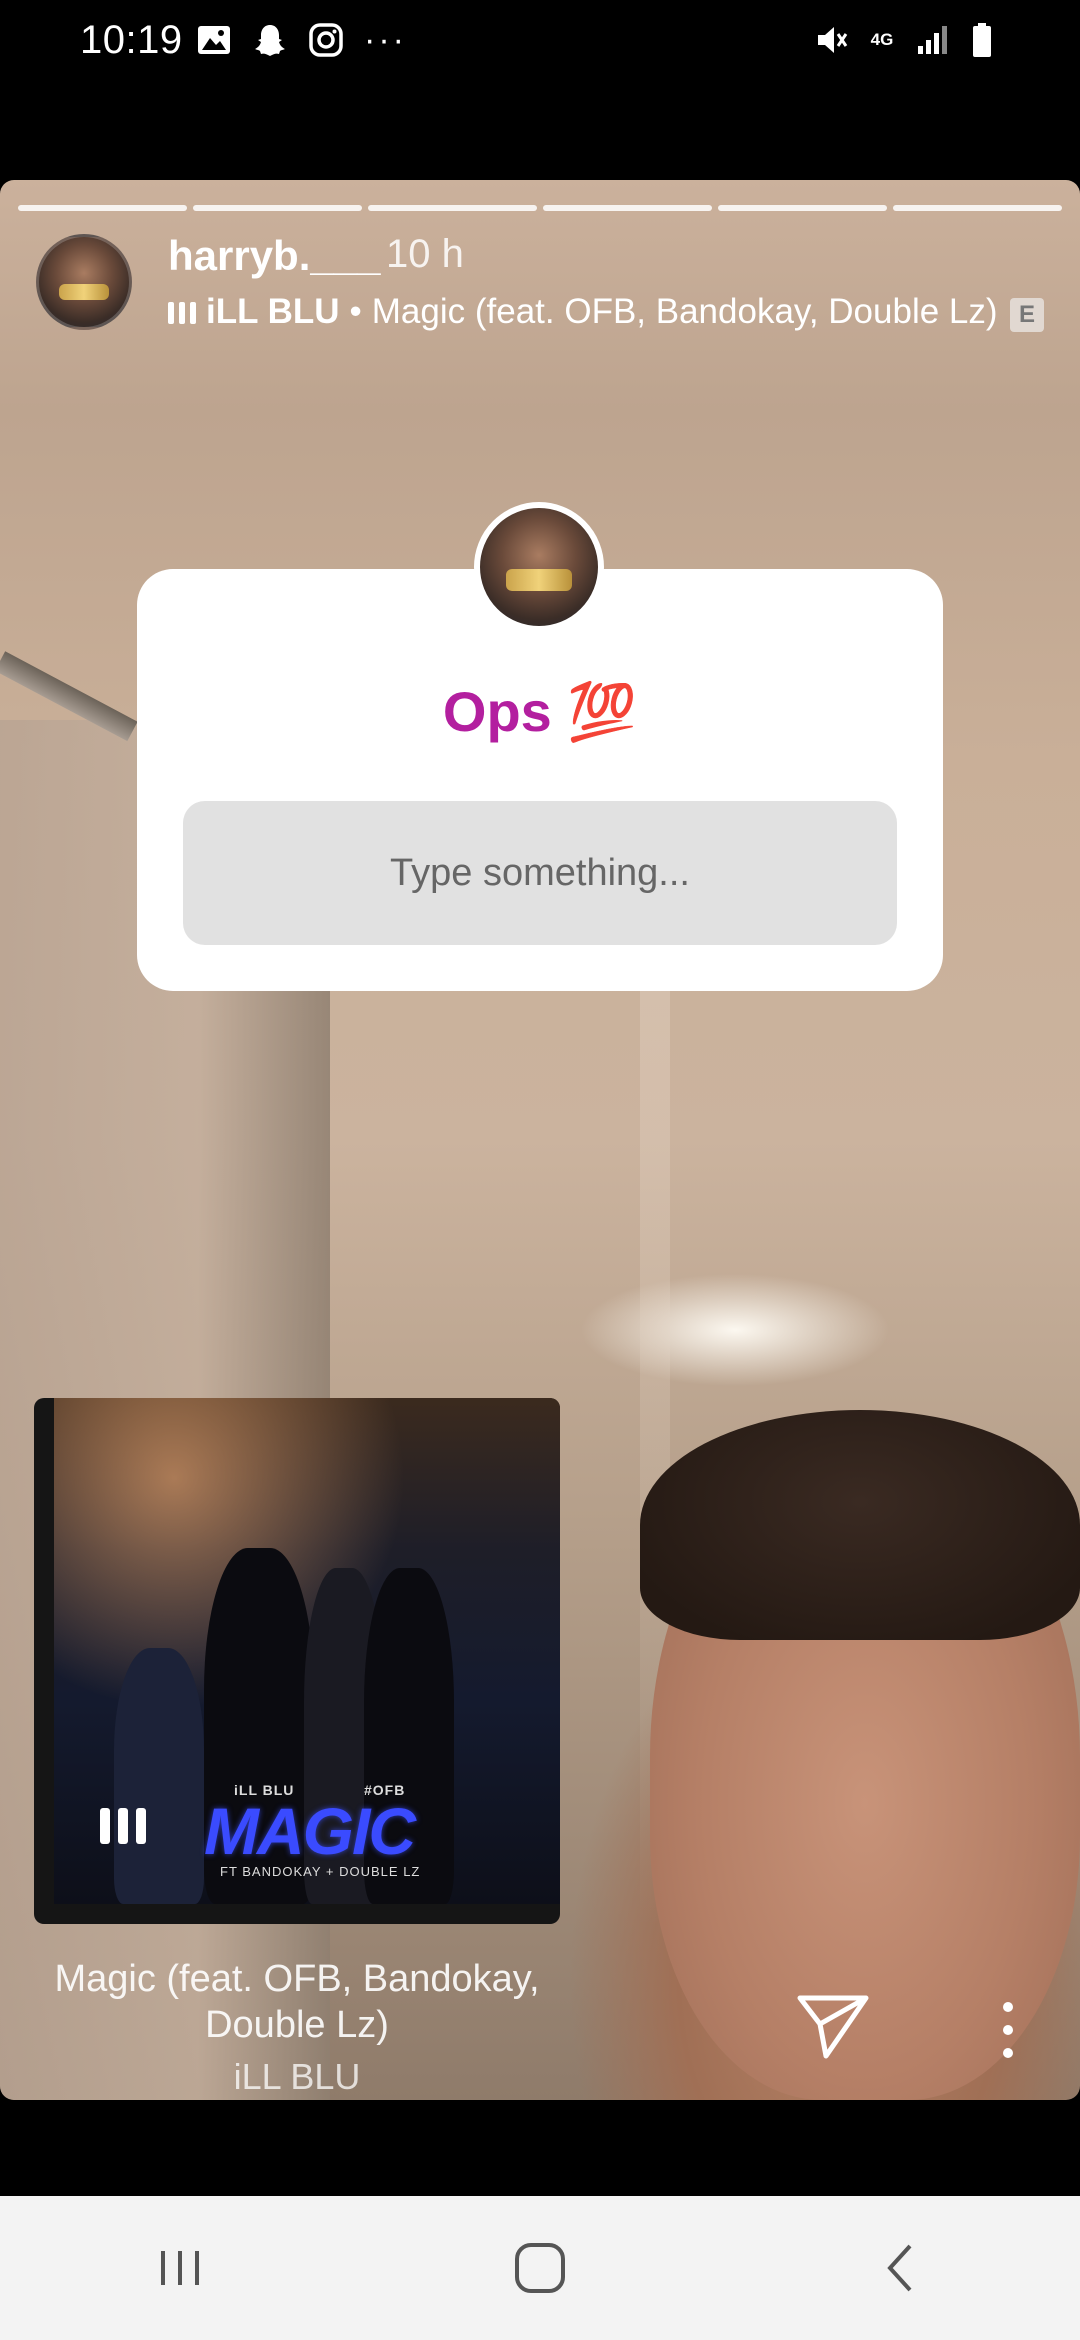  What do you see at coordinates (900, 2268) in the screenshot?
I see `back-icon` at bounding box center [900, 2268].